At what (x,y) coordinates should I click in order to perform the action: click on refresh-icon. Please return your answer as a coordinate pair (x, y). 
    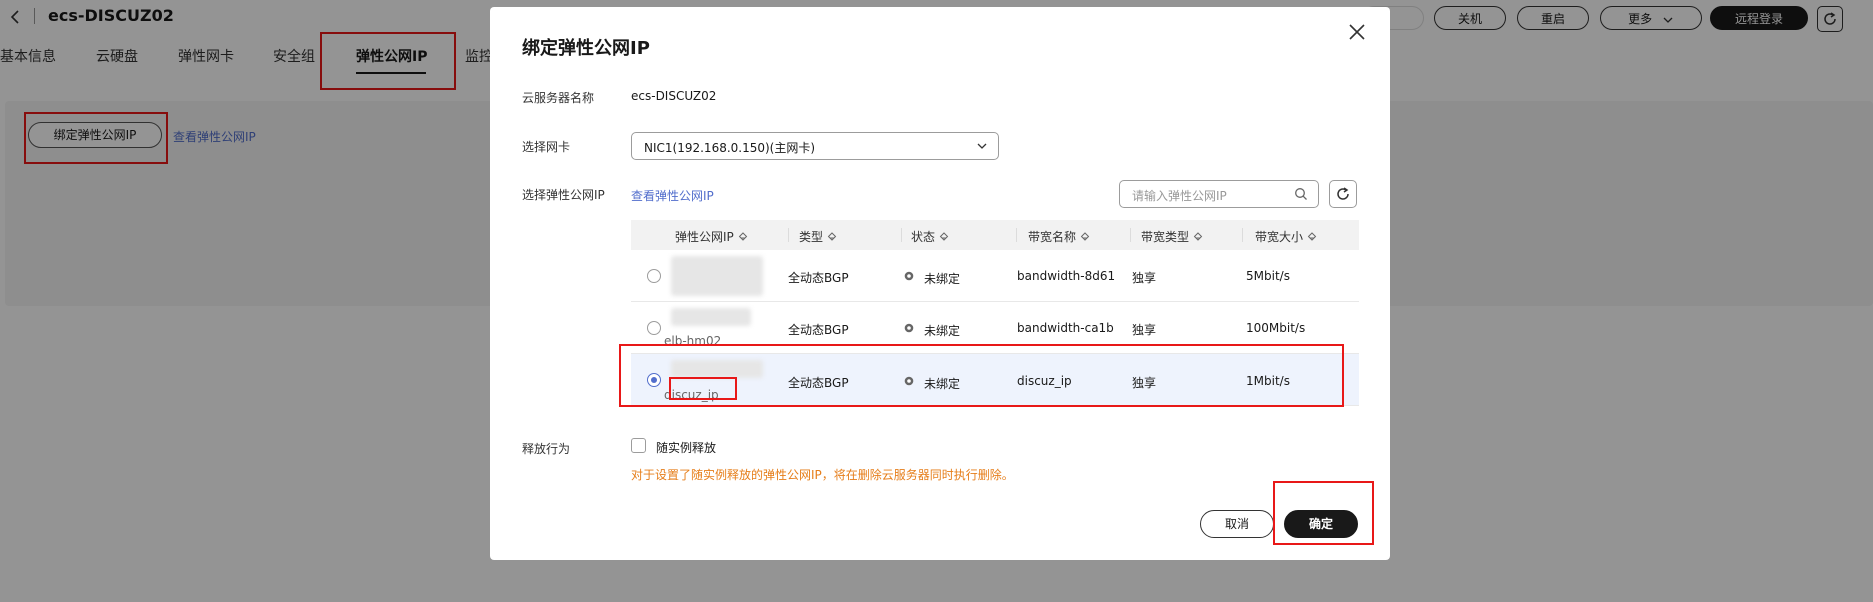
    Looking at the image, I should click on (1343, 193).